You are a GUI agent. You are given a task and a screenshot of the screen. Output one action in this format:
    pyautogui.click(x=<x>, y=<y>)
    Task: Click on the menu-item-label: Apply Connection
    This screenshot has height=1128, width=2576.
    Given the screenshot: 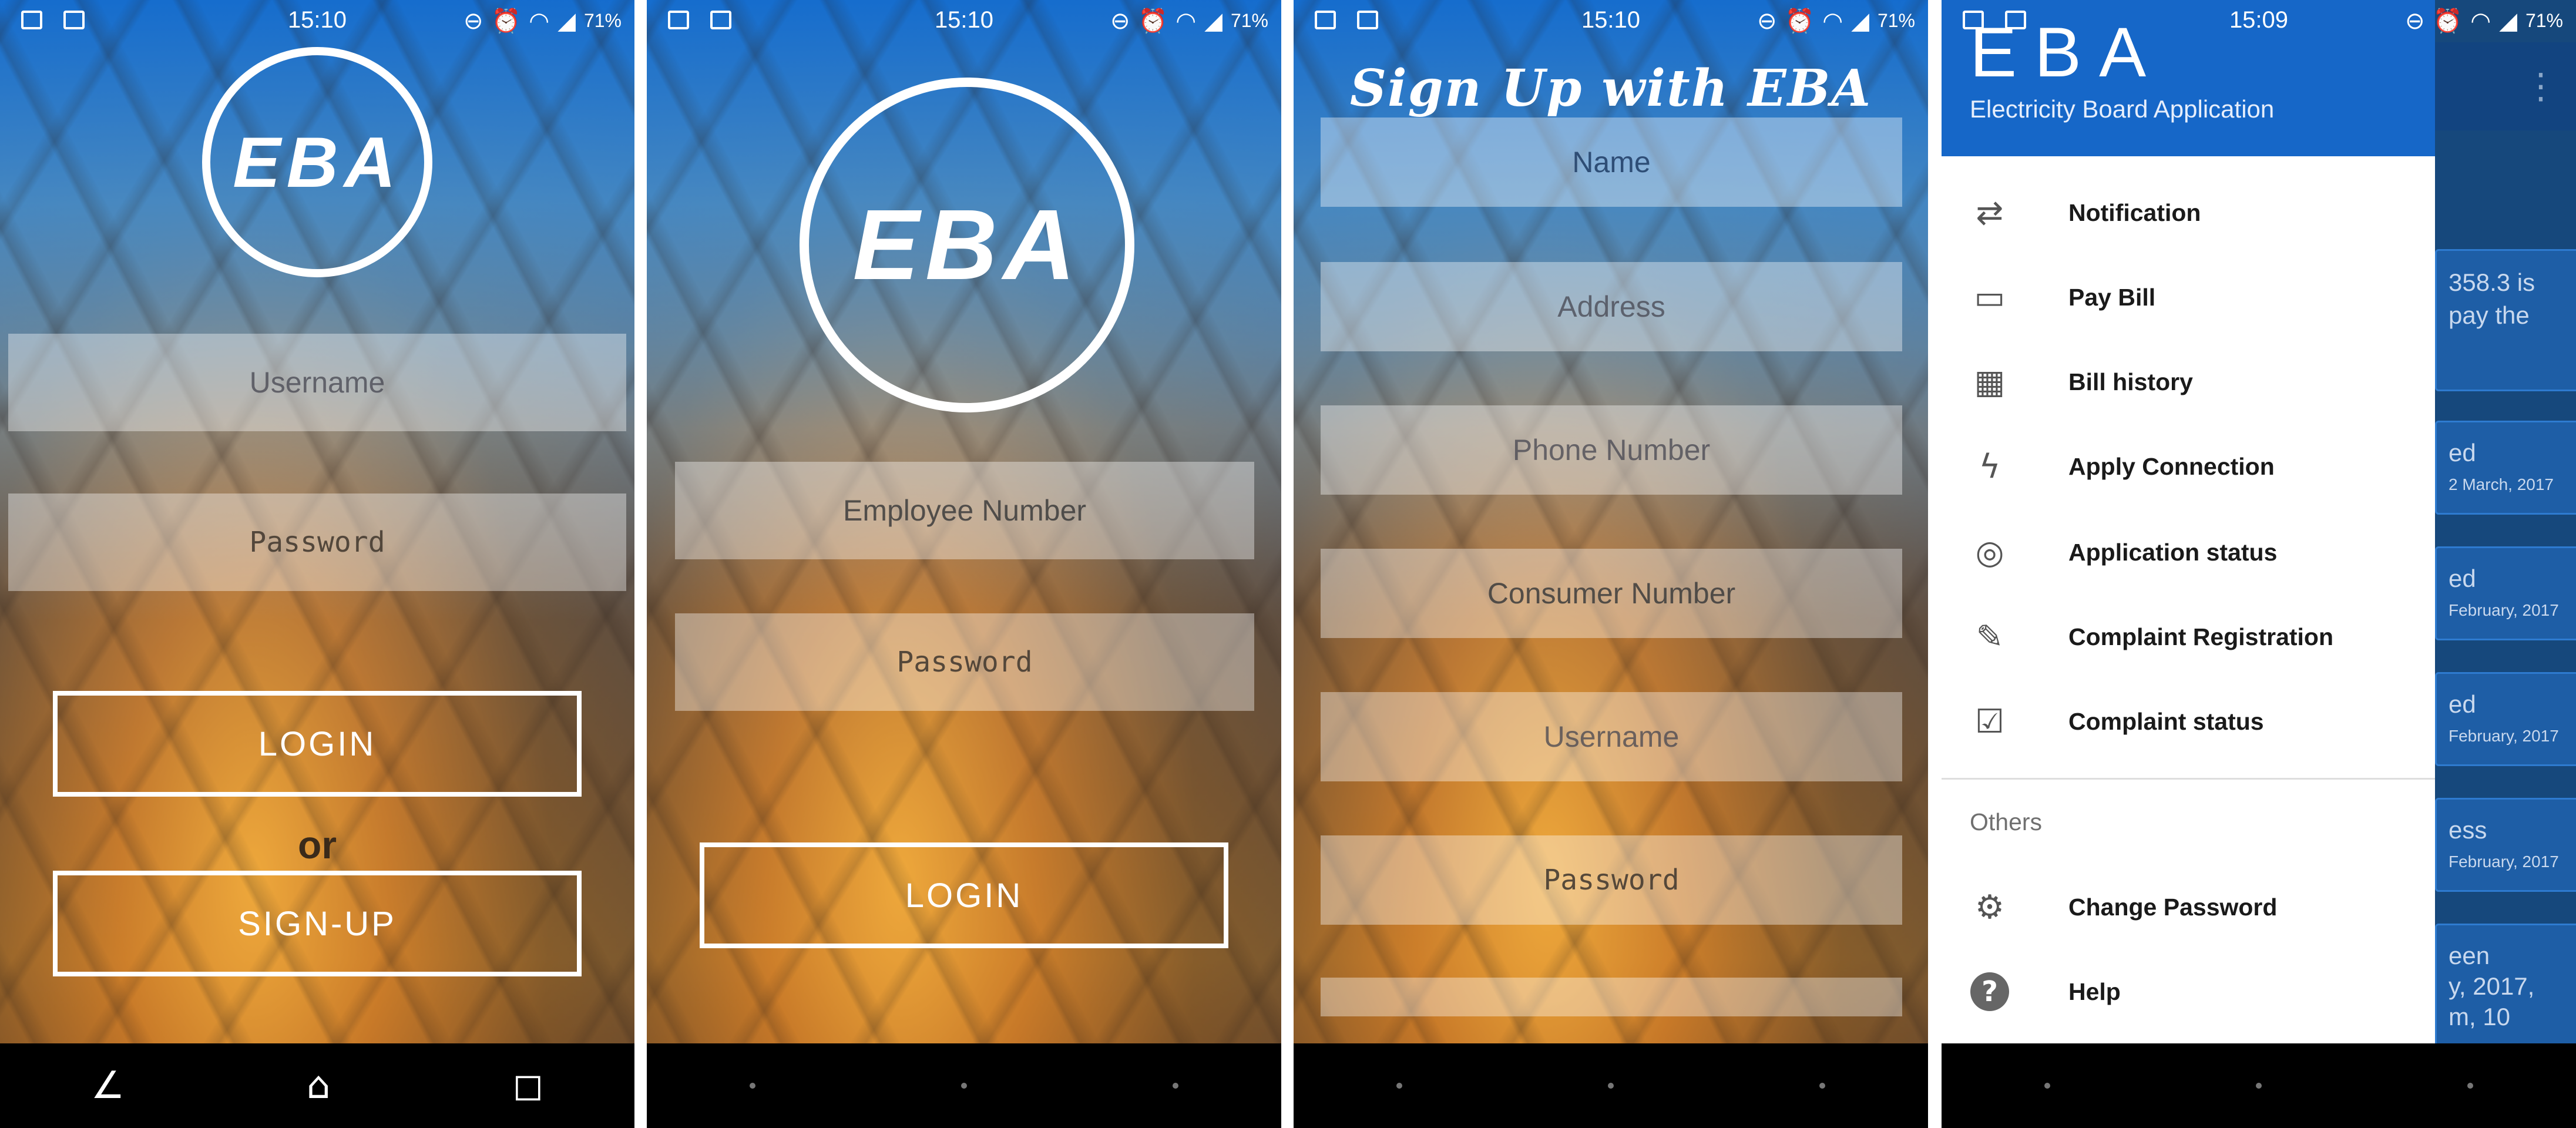 What is the action you would take?
    pyautogui.click(x=2171, y=466)
    